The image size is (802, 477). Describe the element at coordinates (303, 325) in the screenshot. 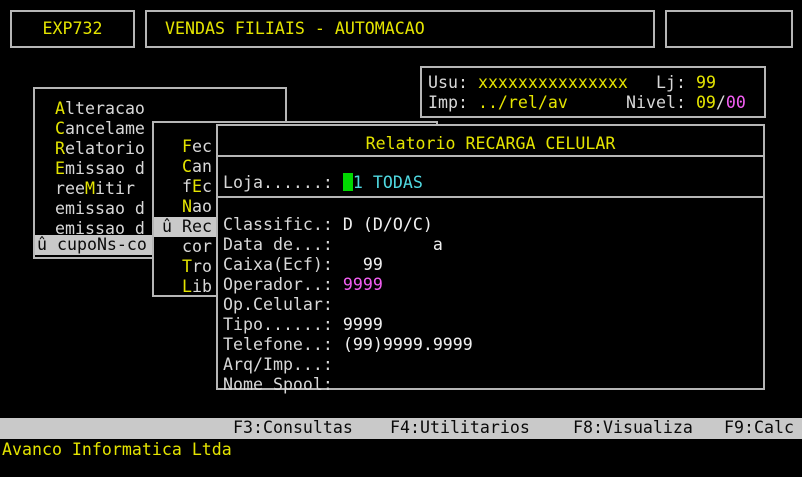

I see `field-tipo: Tipo......: 9999` at that location.